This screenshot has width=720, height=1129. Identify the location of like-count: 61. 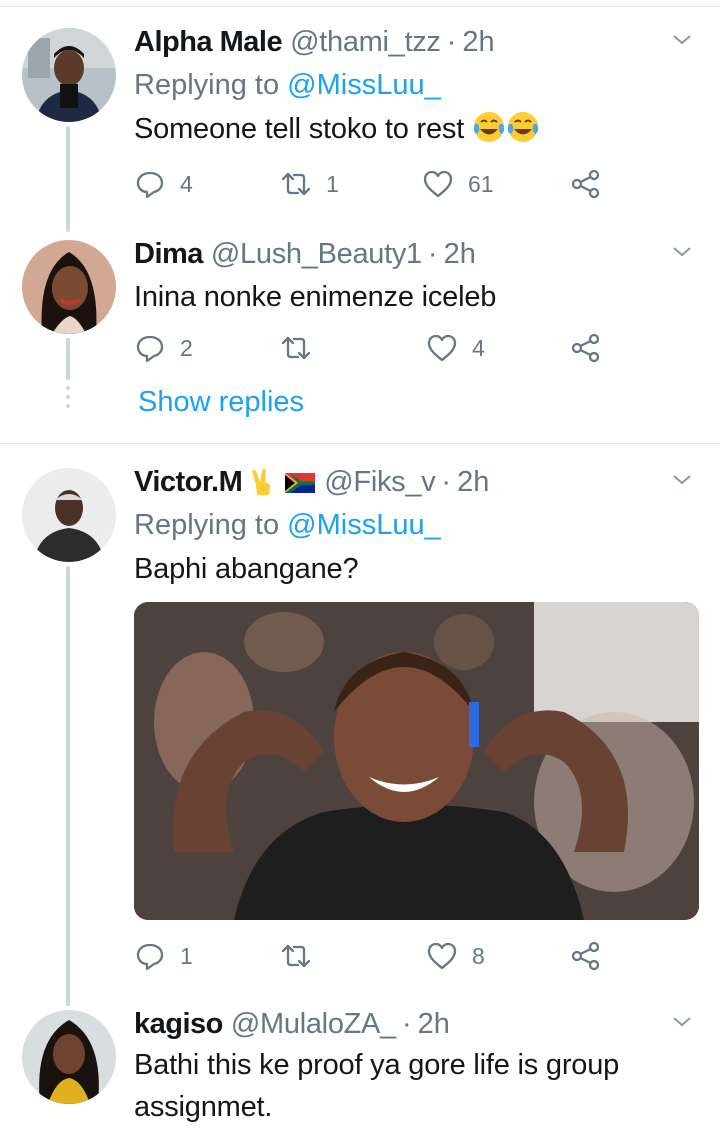
(481, 183).